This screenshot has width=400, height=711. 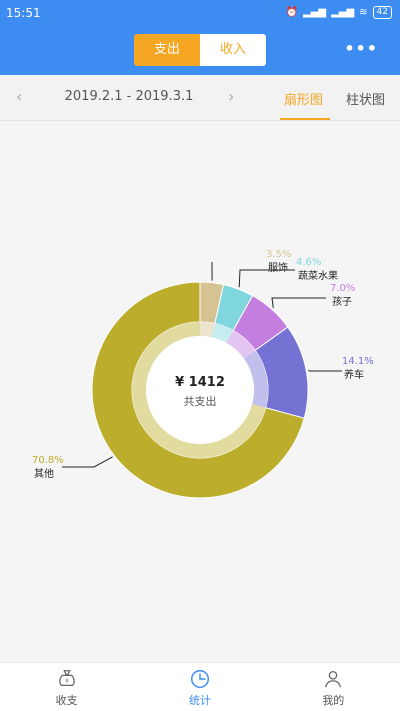 I want to click on slice-name-2: 蔬菜水果, so click(x=318, y=276).